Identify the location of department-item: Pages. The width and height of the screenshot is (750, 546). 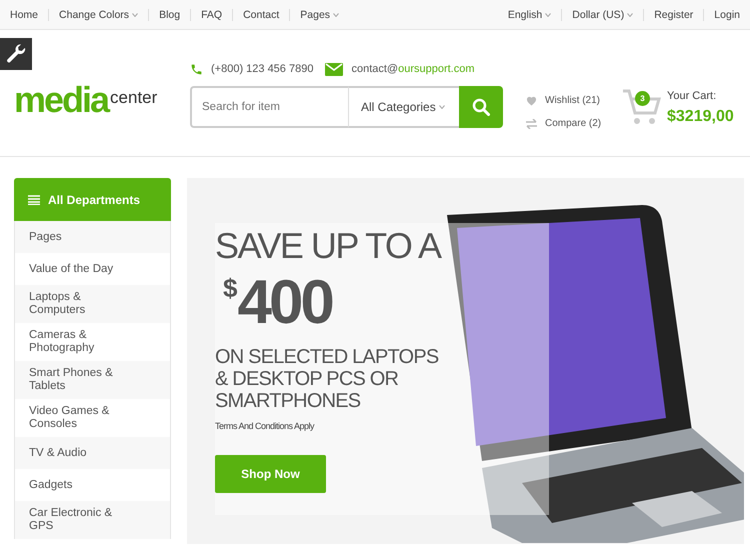
(92, 237).